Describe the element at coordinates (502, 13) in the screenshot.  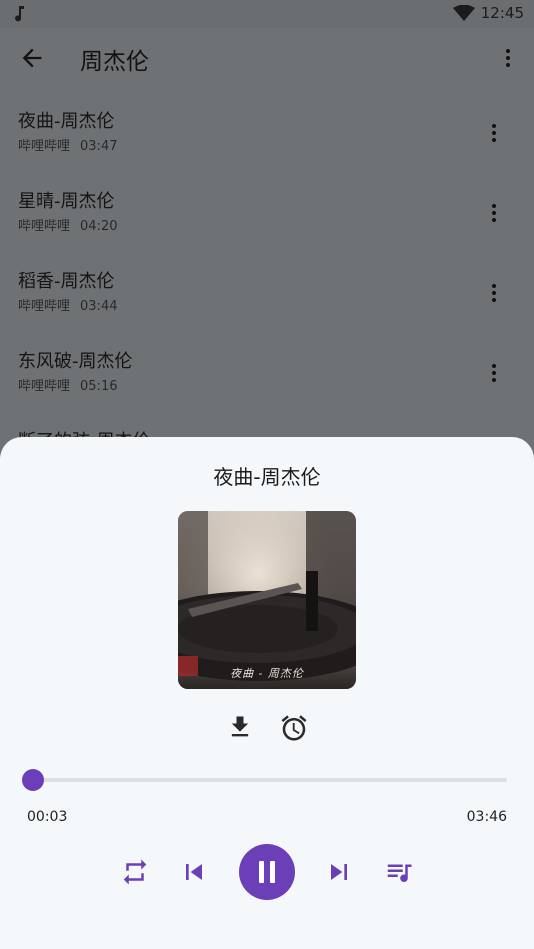
I see `status-time: 12:45` at that location.